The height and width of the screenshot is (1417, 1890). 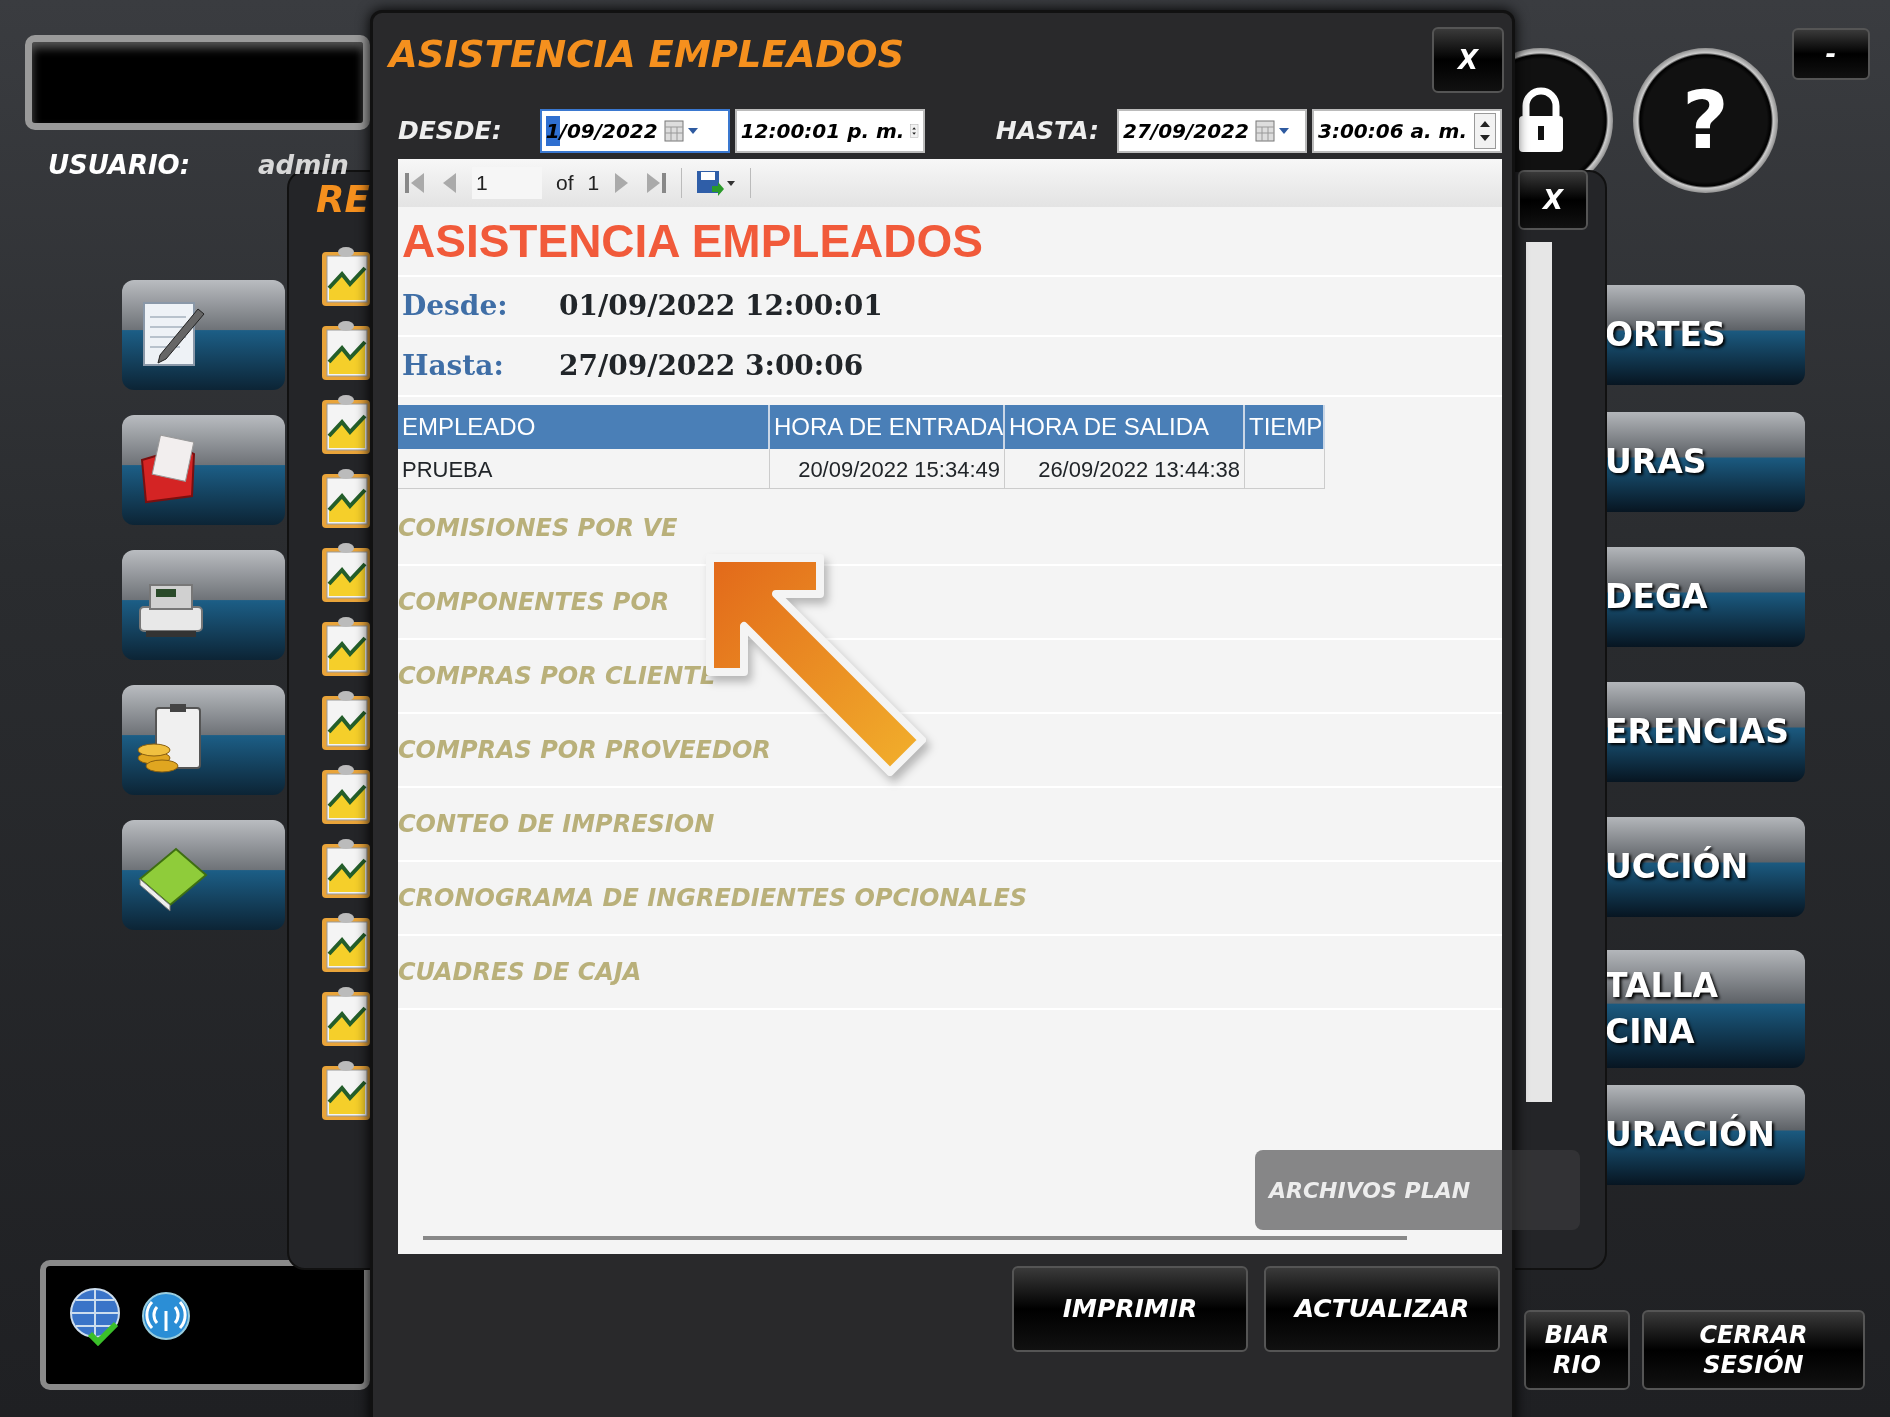 What do you see at coordinates (1753, 1350) in the screenshot?
I see `menu-button: CERRAR SESIÓN` at bounding box center [1753, 1350].